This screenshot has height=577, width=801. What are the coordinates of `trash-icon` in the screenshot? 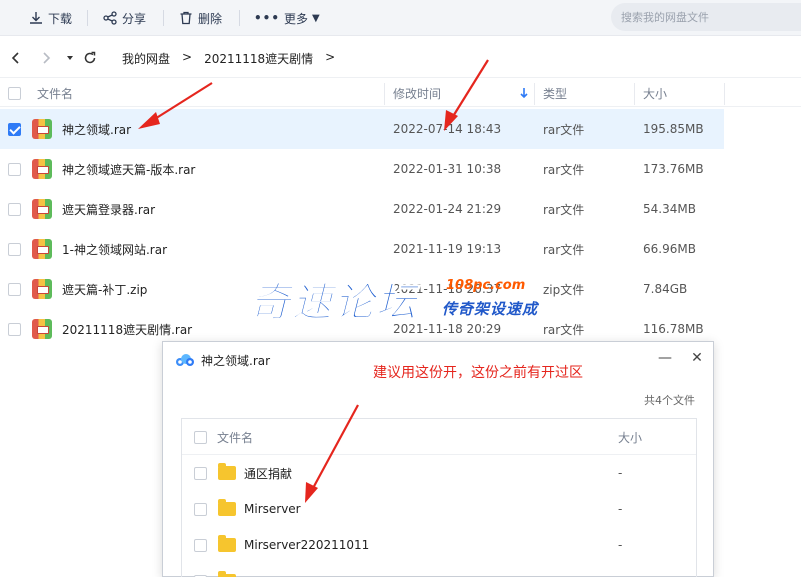 It's located at (186, 18).